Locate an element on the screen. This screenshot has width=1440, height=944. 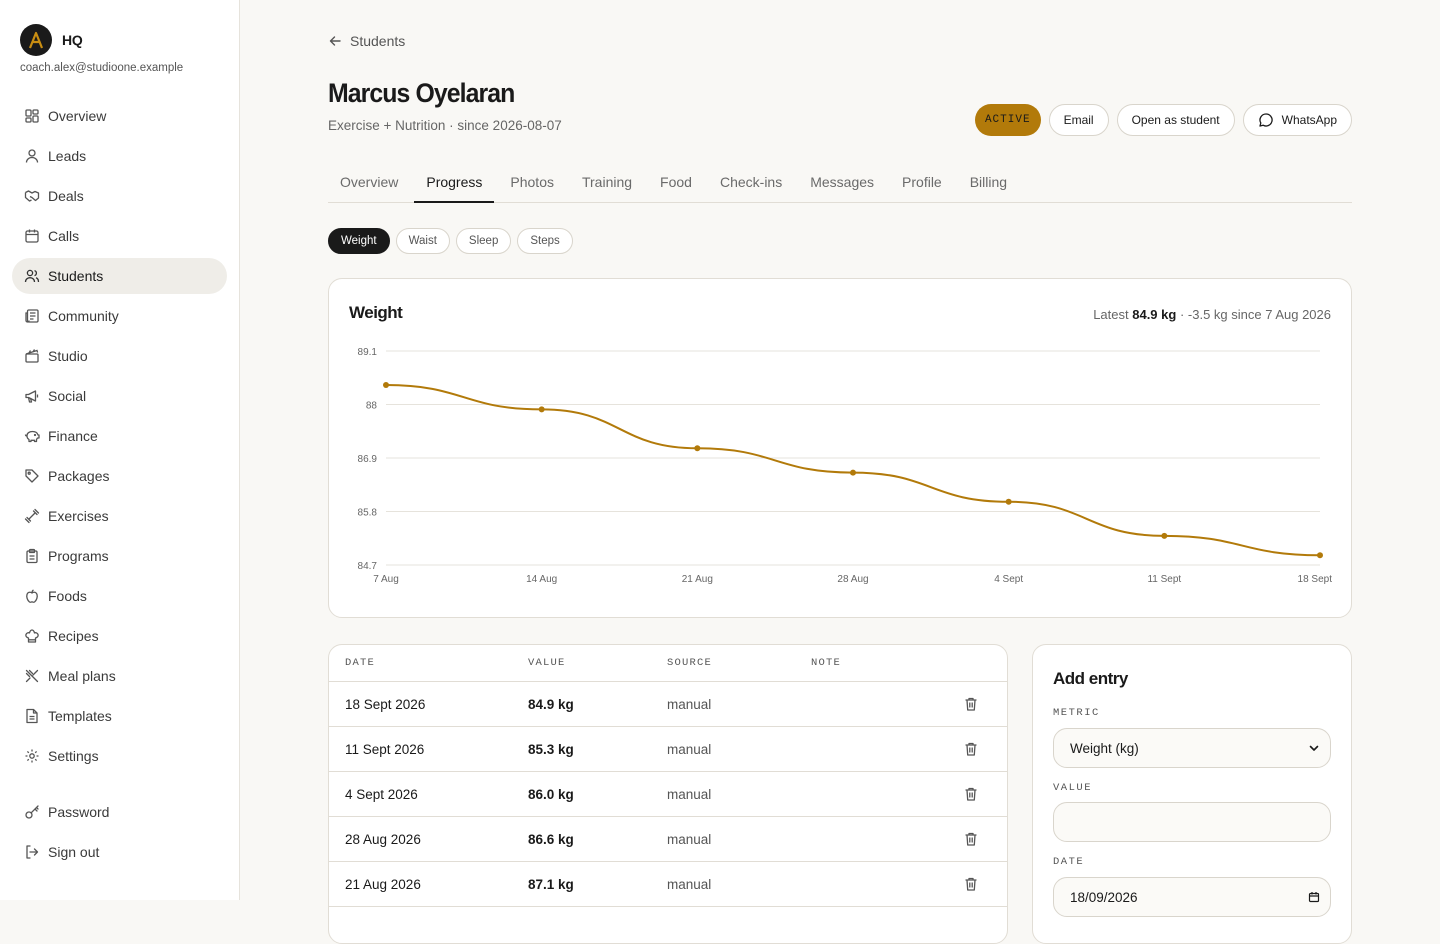
email-button: Email is located at coordinates (1078, 120).